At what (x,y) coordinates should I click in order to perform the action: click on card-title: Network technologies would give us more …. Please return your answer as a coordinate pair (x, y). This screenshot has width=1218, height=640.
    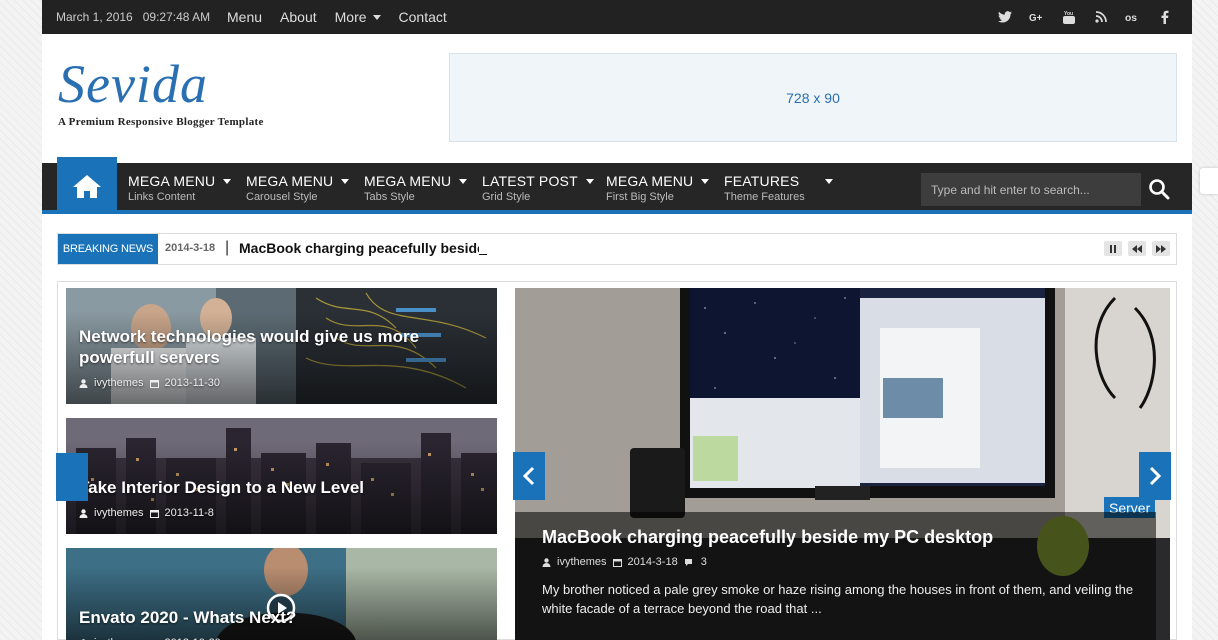
    Looking at the image, I should click on (279, 347).